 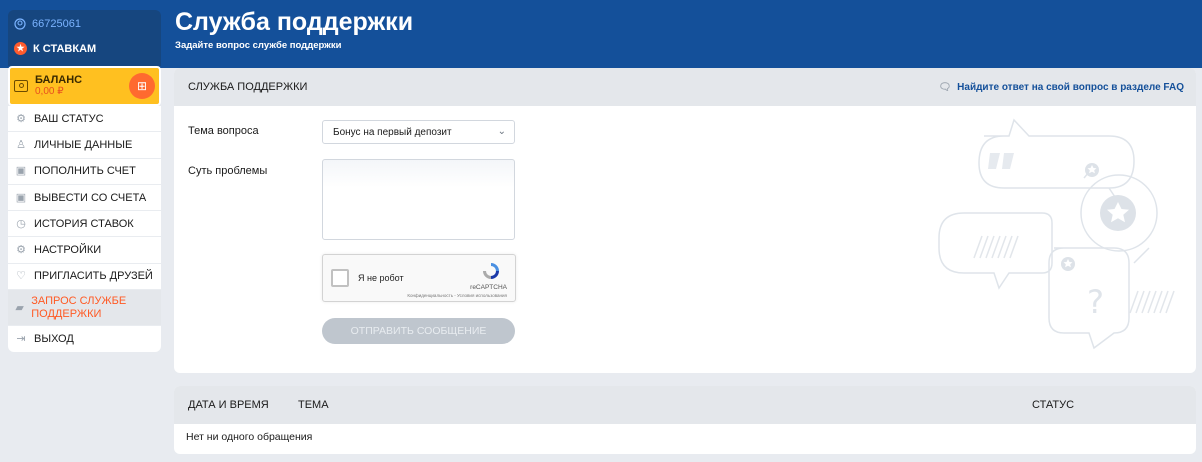 What do you see at coordinates (84, 38) in the screenshot?
I see `sidebar-header: 66725061 ★ К СТАВКАМ` at bounding box center [84, 38].